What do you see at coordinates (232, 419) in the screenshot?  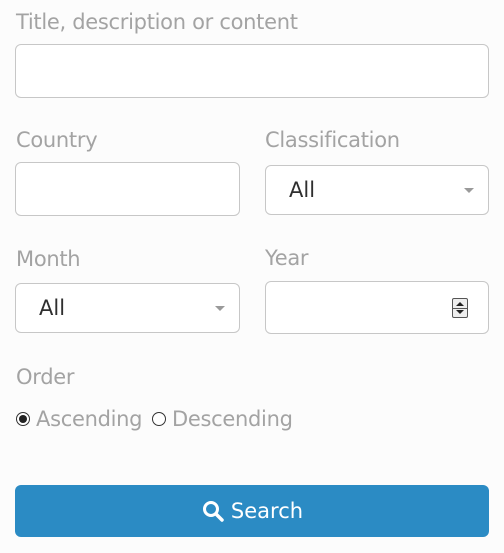 I see `order-descending-label: Descending` at bounding box center [232, 419].